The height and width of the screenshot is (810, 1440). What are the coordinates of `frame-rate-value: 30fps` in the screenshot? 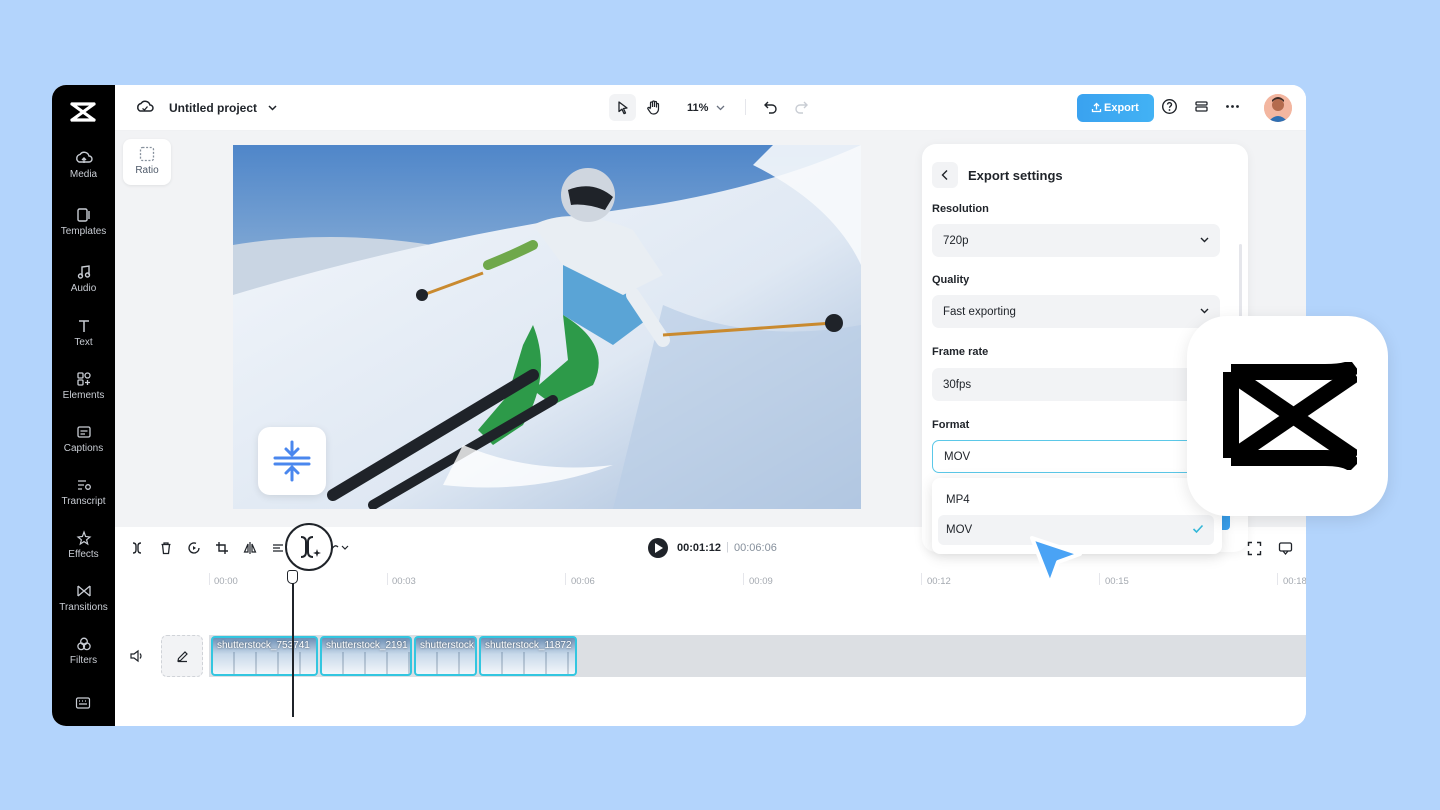 It's located at (957, 385).